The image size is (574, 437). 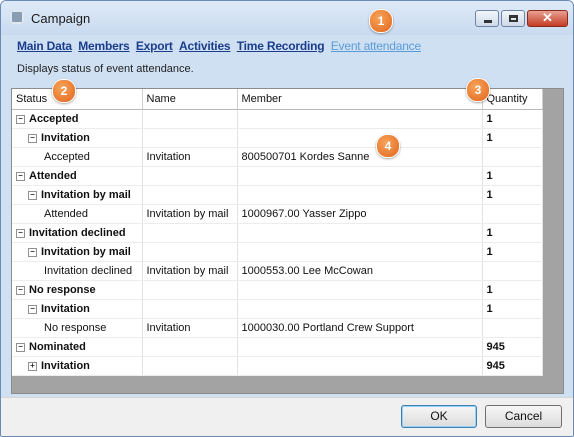 I want to click on expand-toggle: +, so click(x=32, y=366).